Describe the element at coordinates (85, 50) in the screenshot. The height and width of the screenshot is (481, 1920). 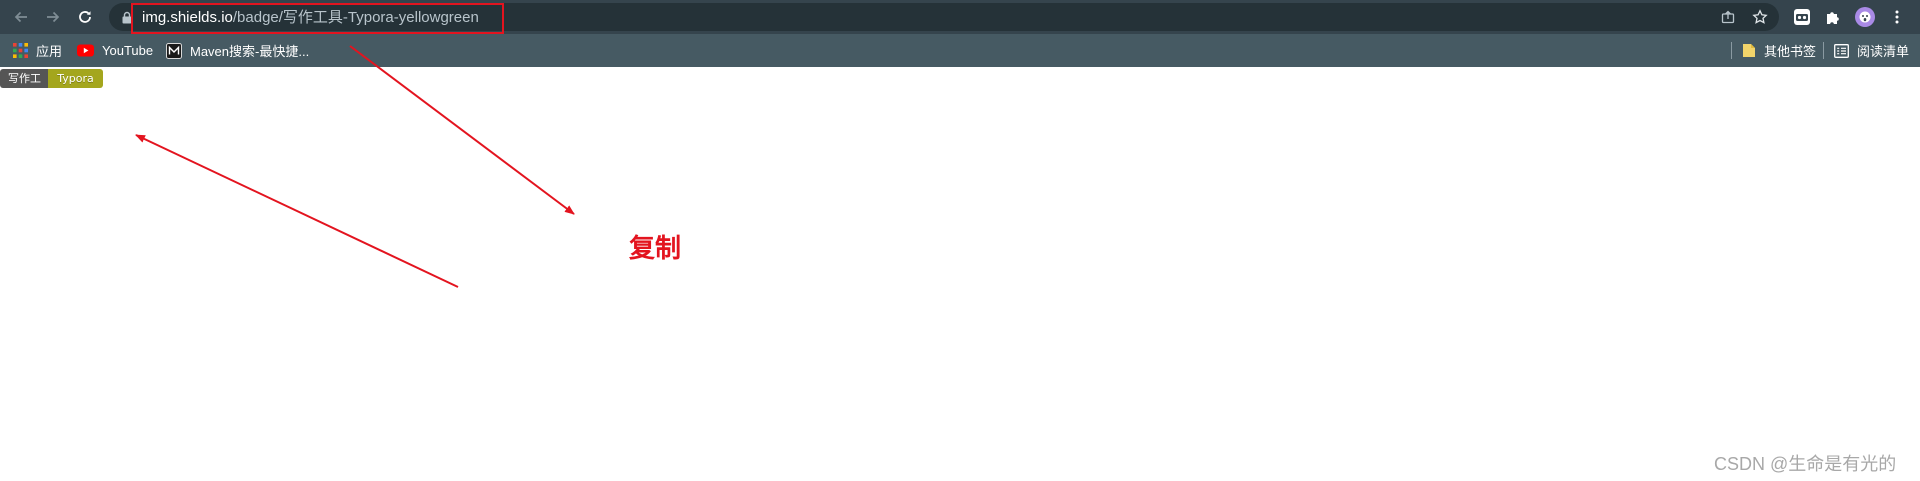
I see `youtube-icon` at that location.